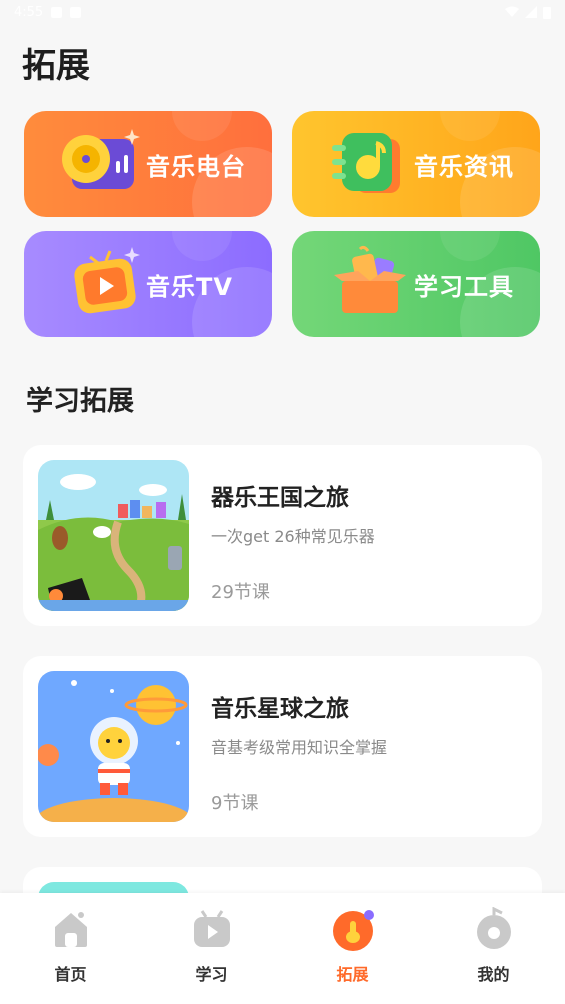 The height and width of the screenshot is (1004, 565). I want to click on status-bar: 4:55, so click(282, 12).